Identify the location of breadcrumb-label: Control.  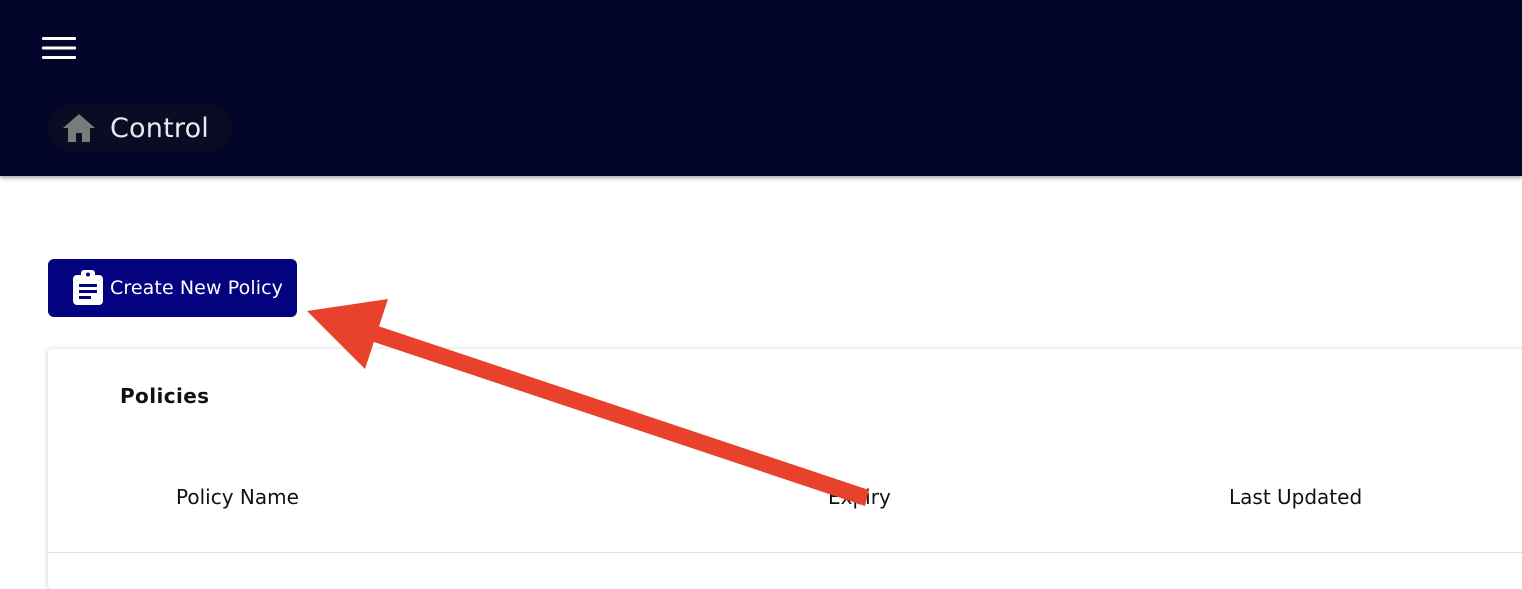
(159, 128).